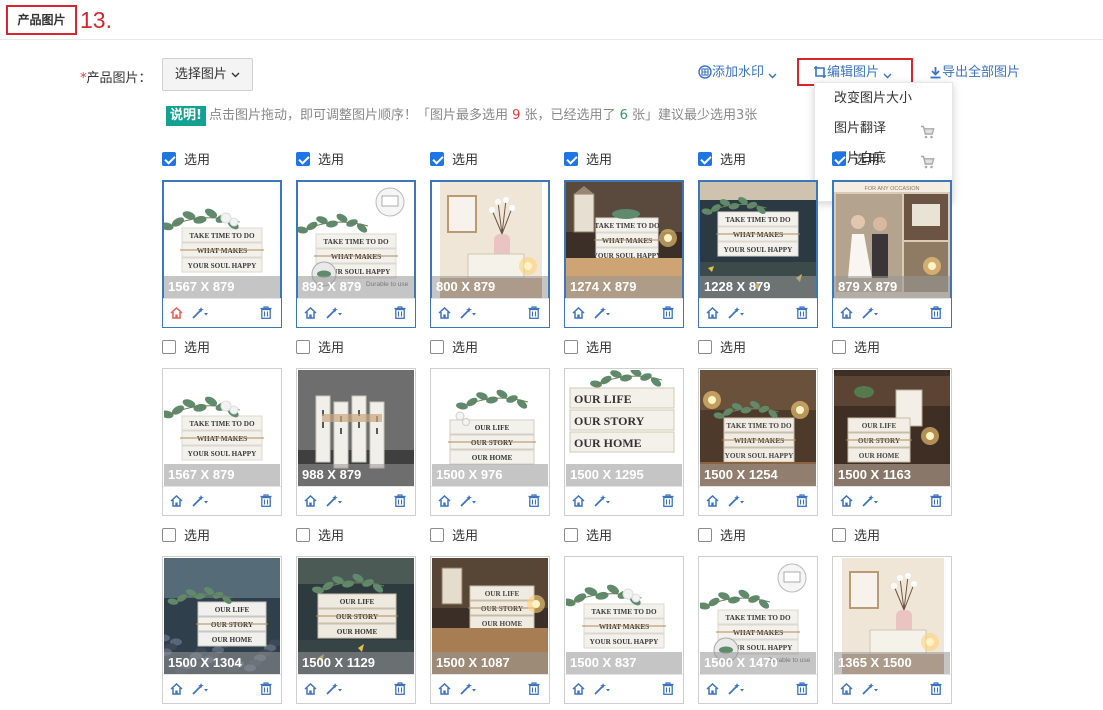 Image resolution: width=1103 pixels, height=710 pixels. I want to click on edit-images-button: 编辑图片, so click(852, 73).